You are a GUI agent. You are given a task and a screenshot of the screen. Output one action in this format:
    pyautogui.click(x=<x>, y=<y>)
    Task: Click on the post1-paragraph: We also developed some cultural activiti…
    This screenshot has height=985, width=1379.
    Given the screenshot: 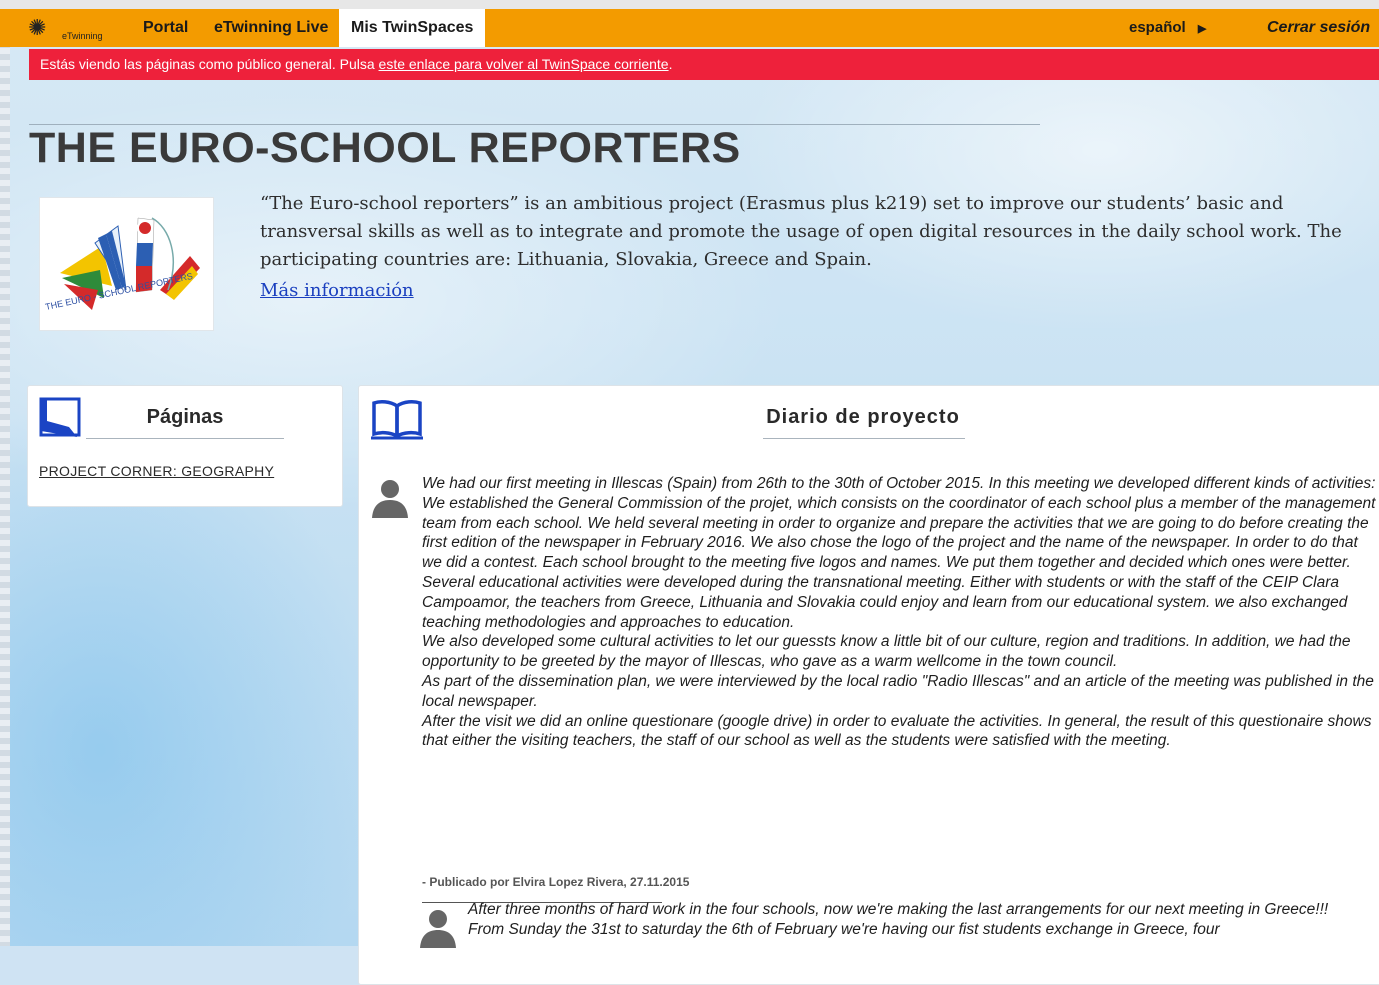 What is the action you would take?
    pyautogui.click(x=886, y=652)
    